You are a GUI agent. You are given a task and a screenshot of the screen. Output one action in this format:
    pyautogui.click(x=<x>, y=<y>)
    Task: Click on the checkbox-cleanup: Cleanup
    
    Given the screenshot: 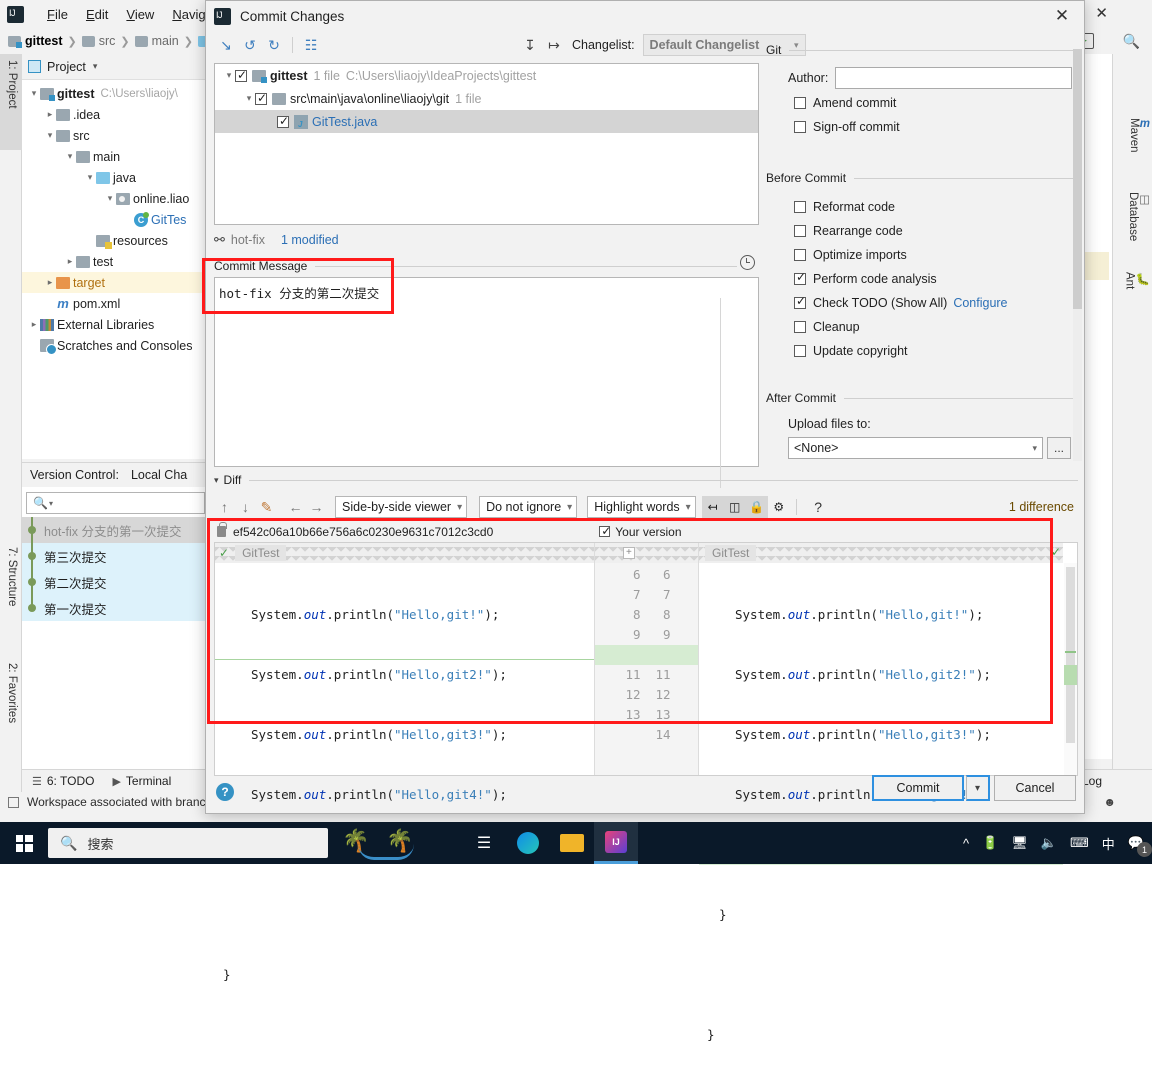 What is the action you would take?
    pyautogui.click(x=922, y=327)
    